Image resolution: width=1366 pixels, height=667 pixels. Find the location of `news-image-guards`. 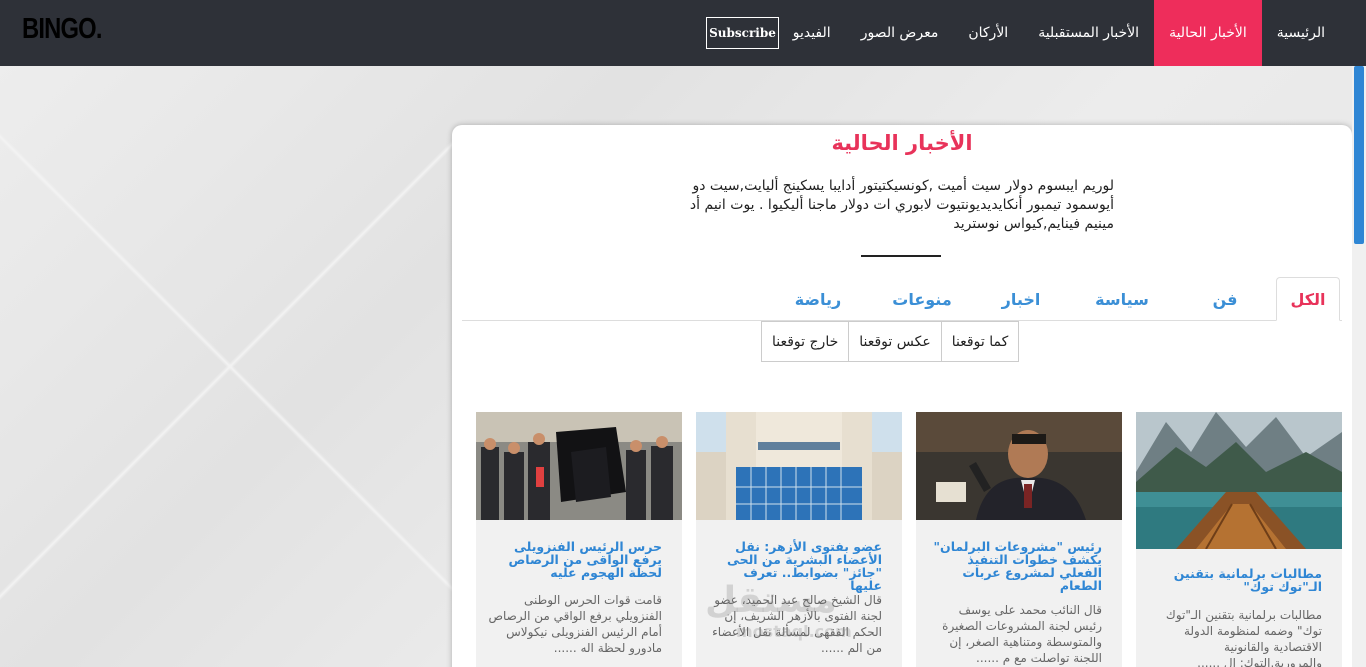

news-image-guards is located at coordinates (579, 466).